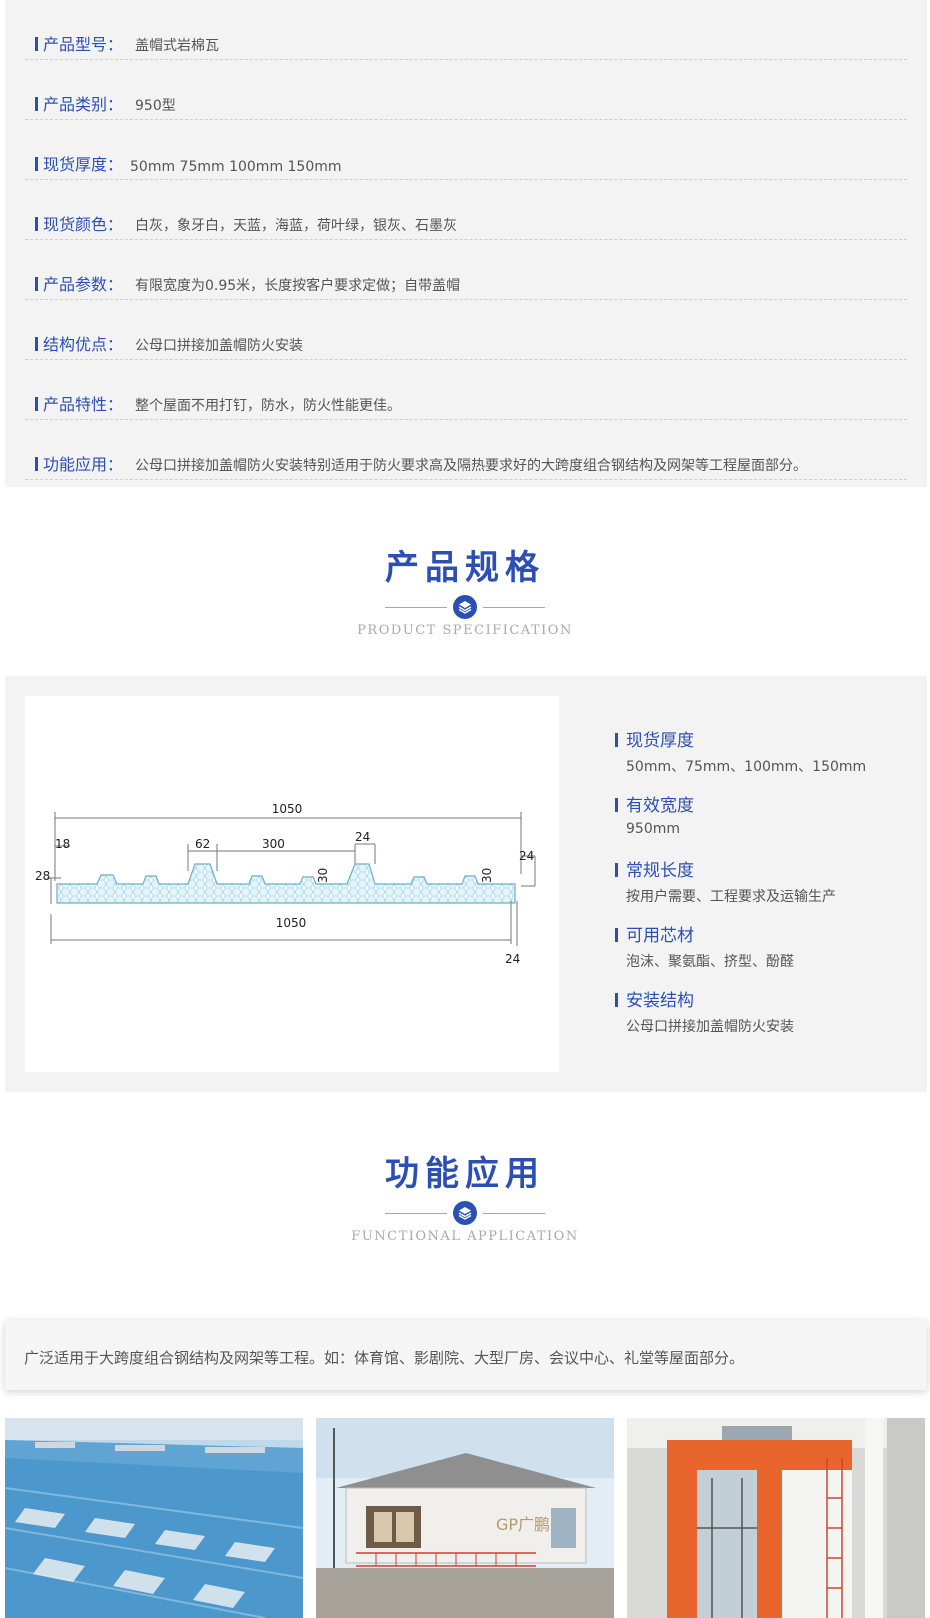 The height and width of the screenshot is (1618, 930). What do you see at coordinates (653, 829) in the screenshot?
I see `spec-prop-value: 950mm` at bounding box center [653, 829].